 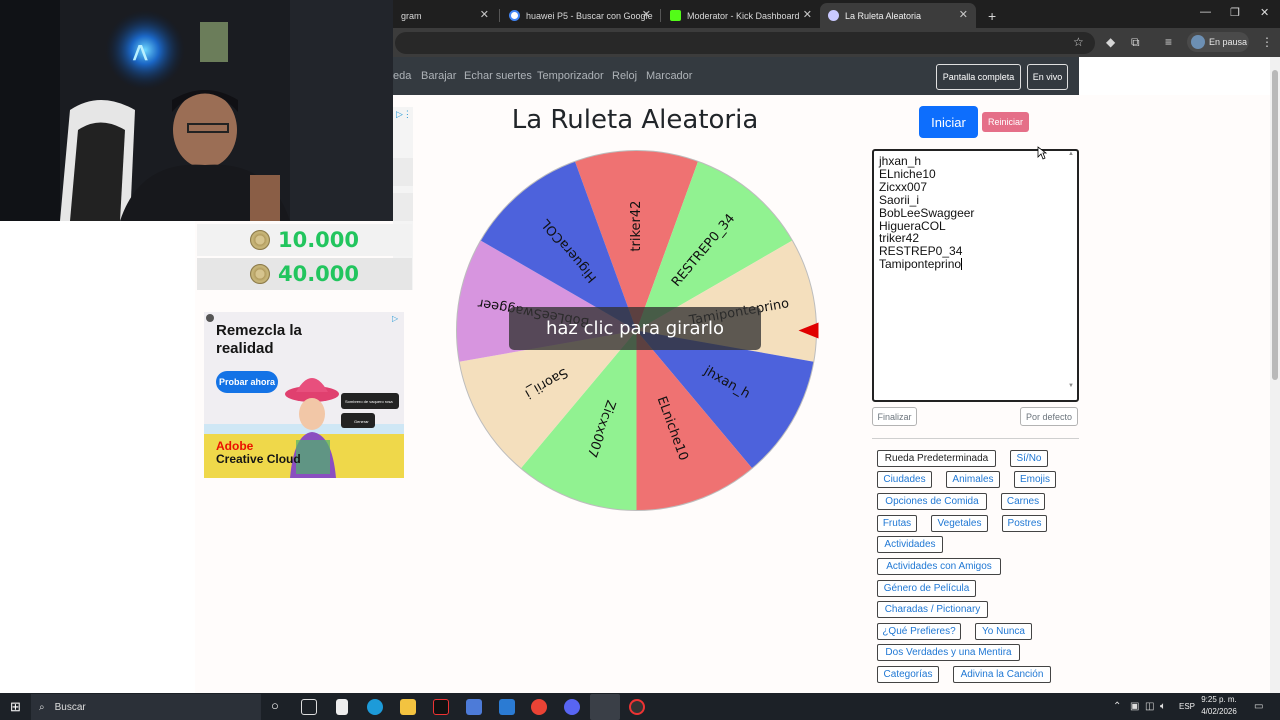 What do you see at coordinates (309, 707) in the screenshot?
I see `task-view-icon` at bounding box center [309, 707].